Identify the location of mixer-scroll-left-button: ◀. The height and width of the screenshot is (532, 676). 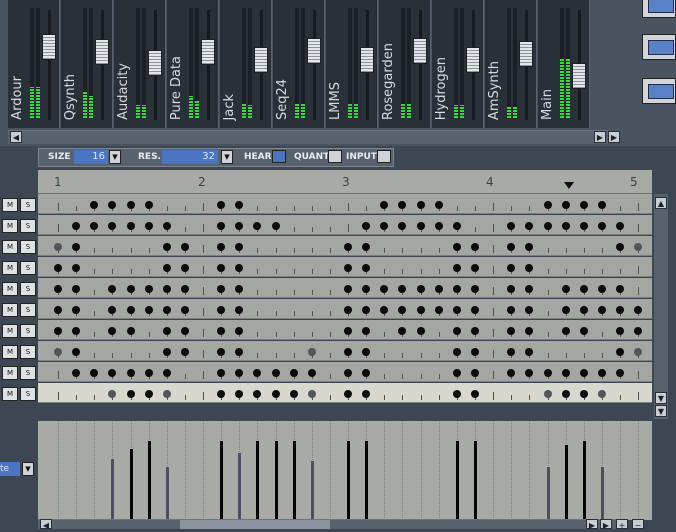
(16, 137).